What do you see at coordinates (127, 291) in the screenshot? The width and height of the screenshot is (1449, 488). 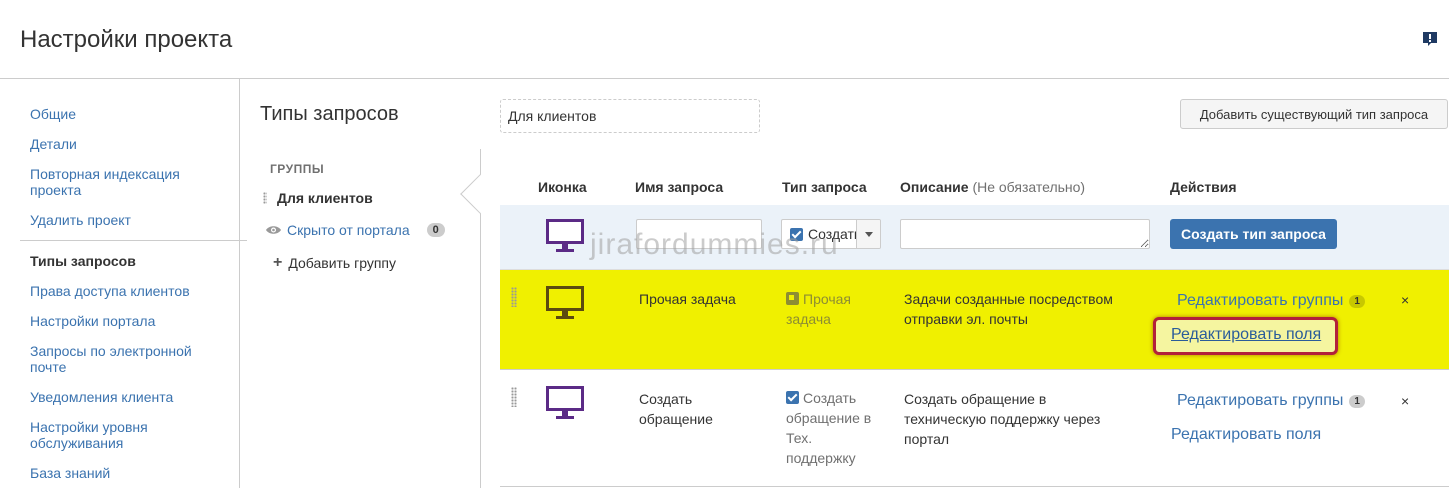 I see `sidebar-item-customer-permissions: Права доступа клиентов` at bounding box center [127, 291].